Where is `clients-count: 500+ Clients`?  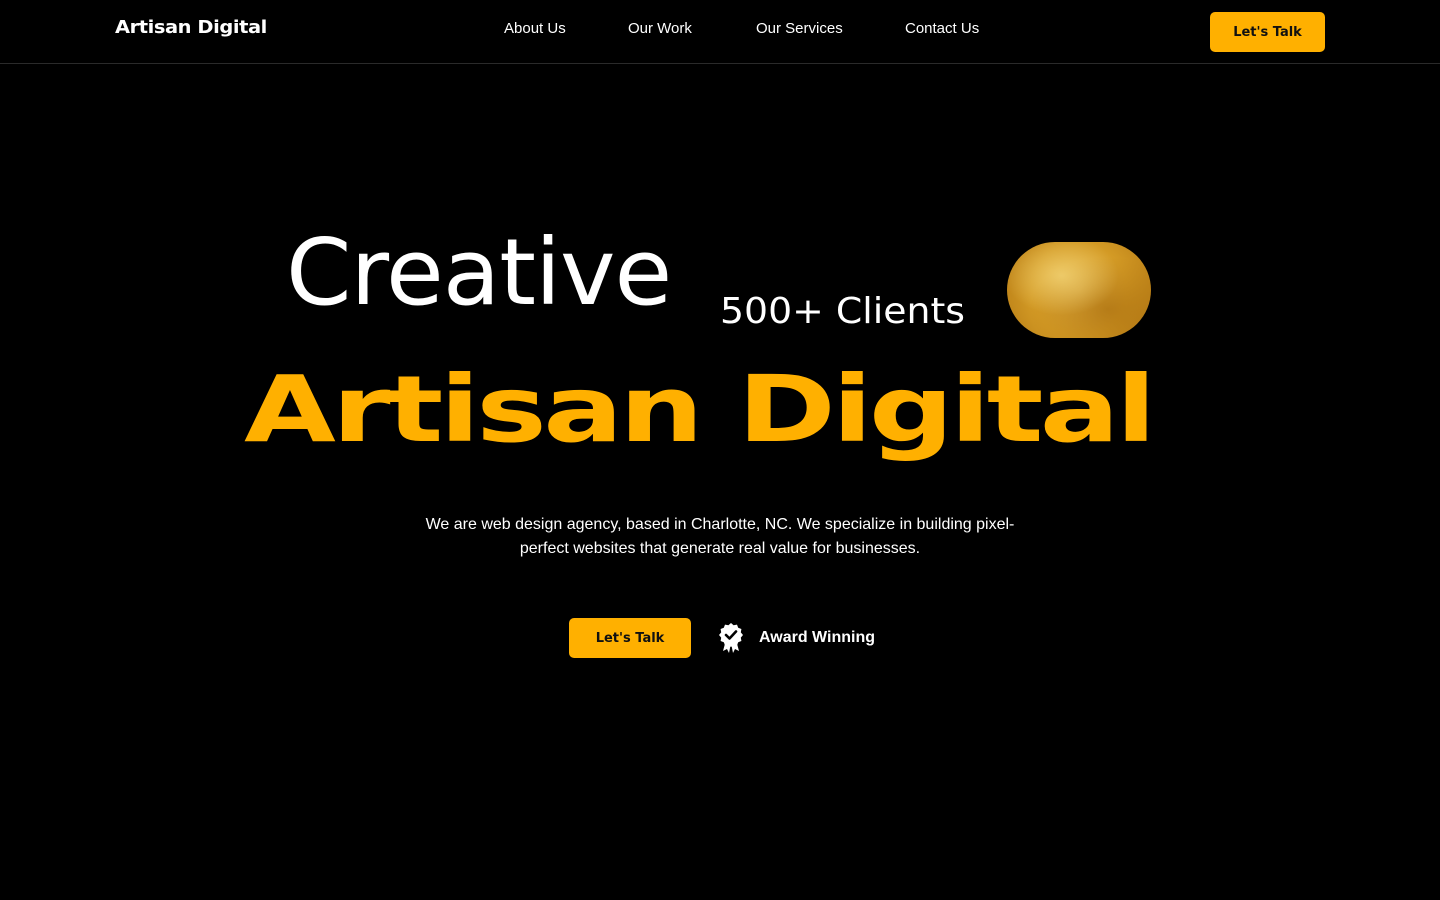 clients-count: 500+ Clients is located at coordinates (842, 311).